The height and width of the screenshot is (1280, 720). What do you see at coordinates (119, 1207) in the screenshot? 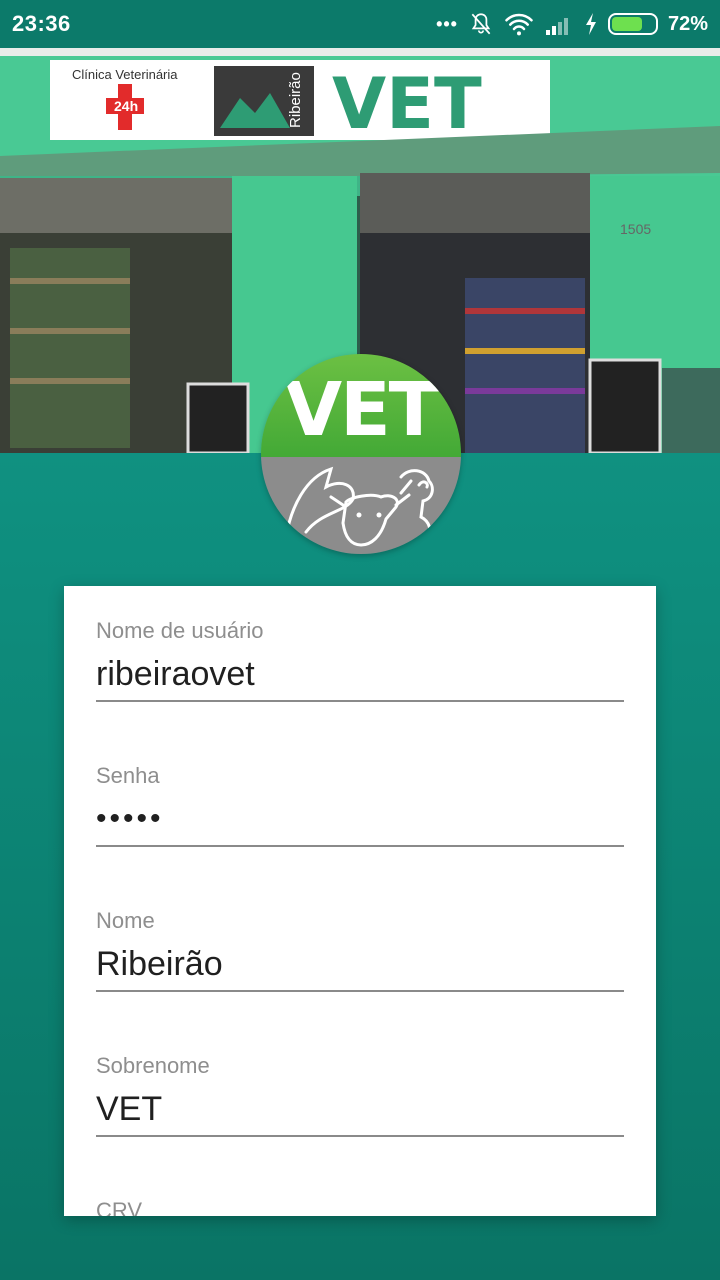
I see `crv-label: CRV` at bounding box center [119, 1207].